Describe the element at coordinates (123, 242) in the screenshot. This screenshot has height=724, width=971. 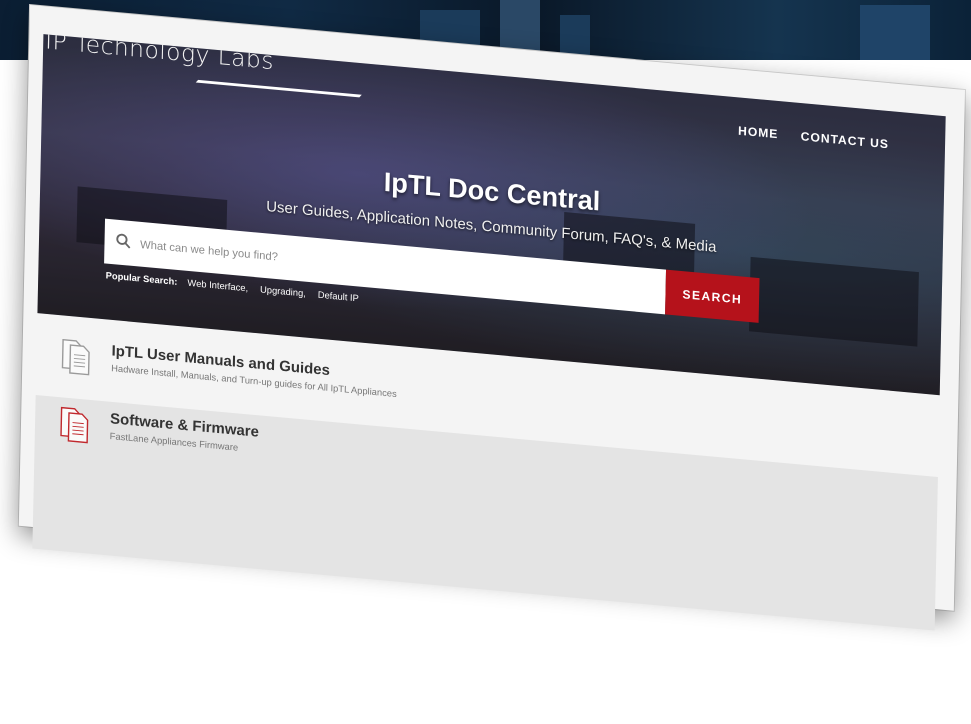
I see `search-icon` at that location.